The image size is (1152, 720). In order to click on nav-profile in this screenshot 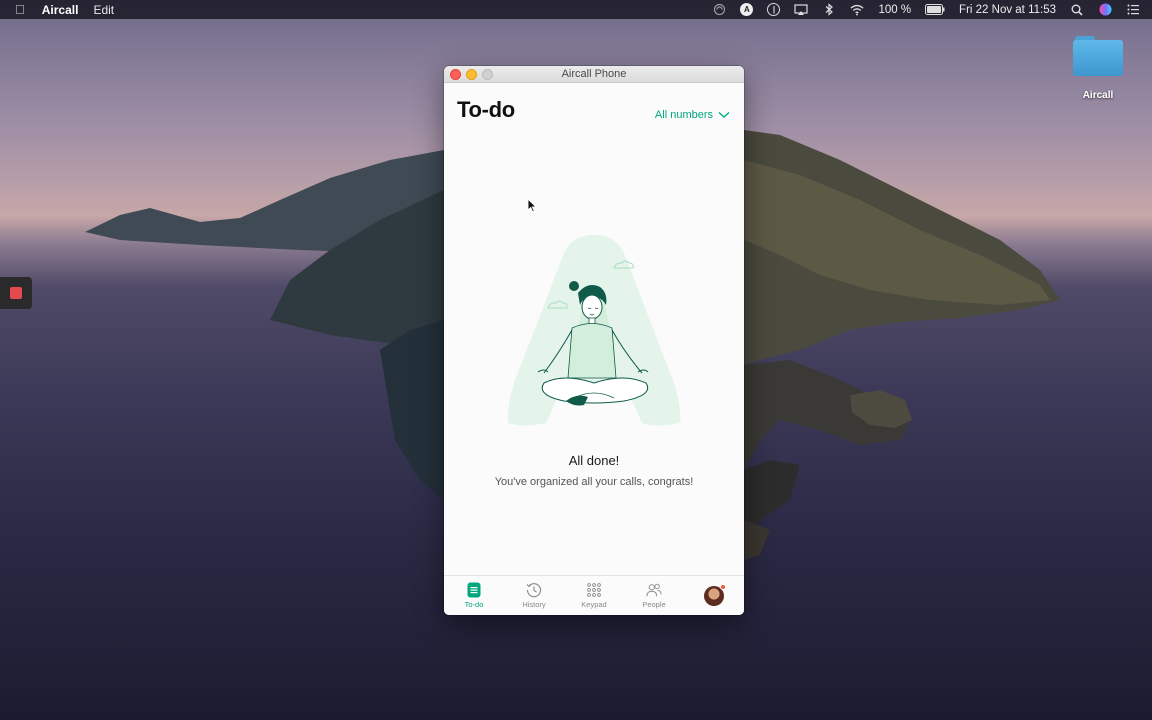, I will do `click(714, 594)`.